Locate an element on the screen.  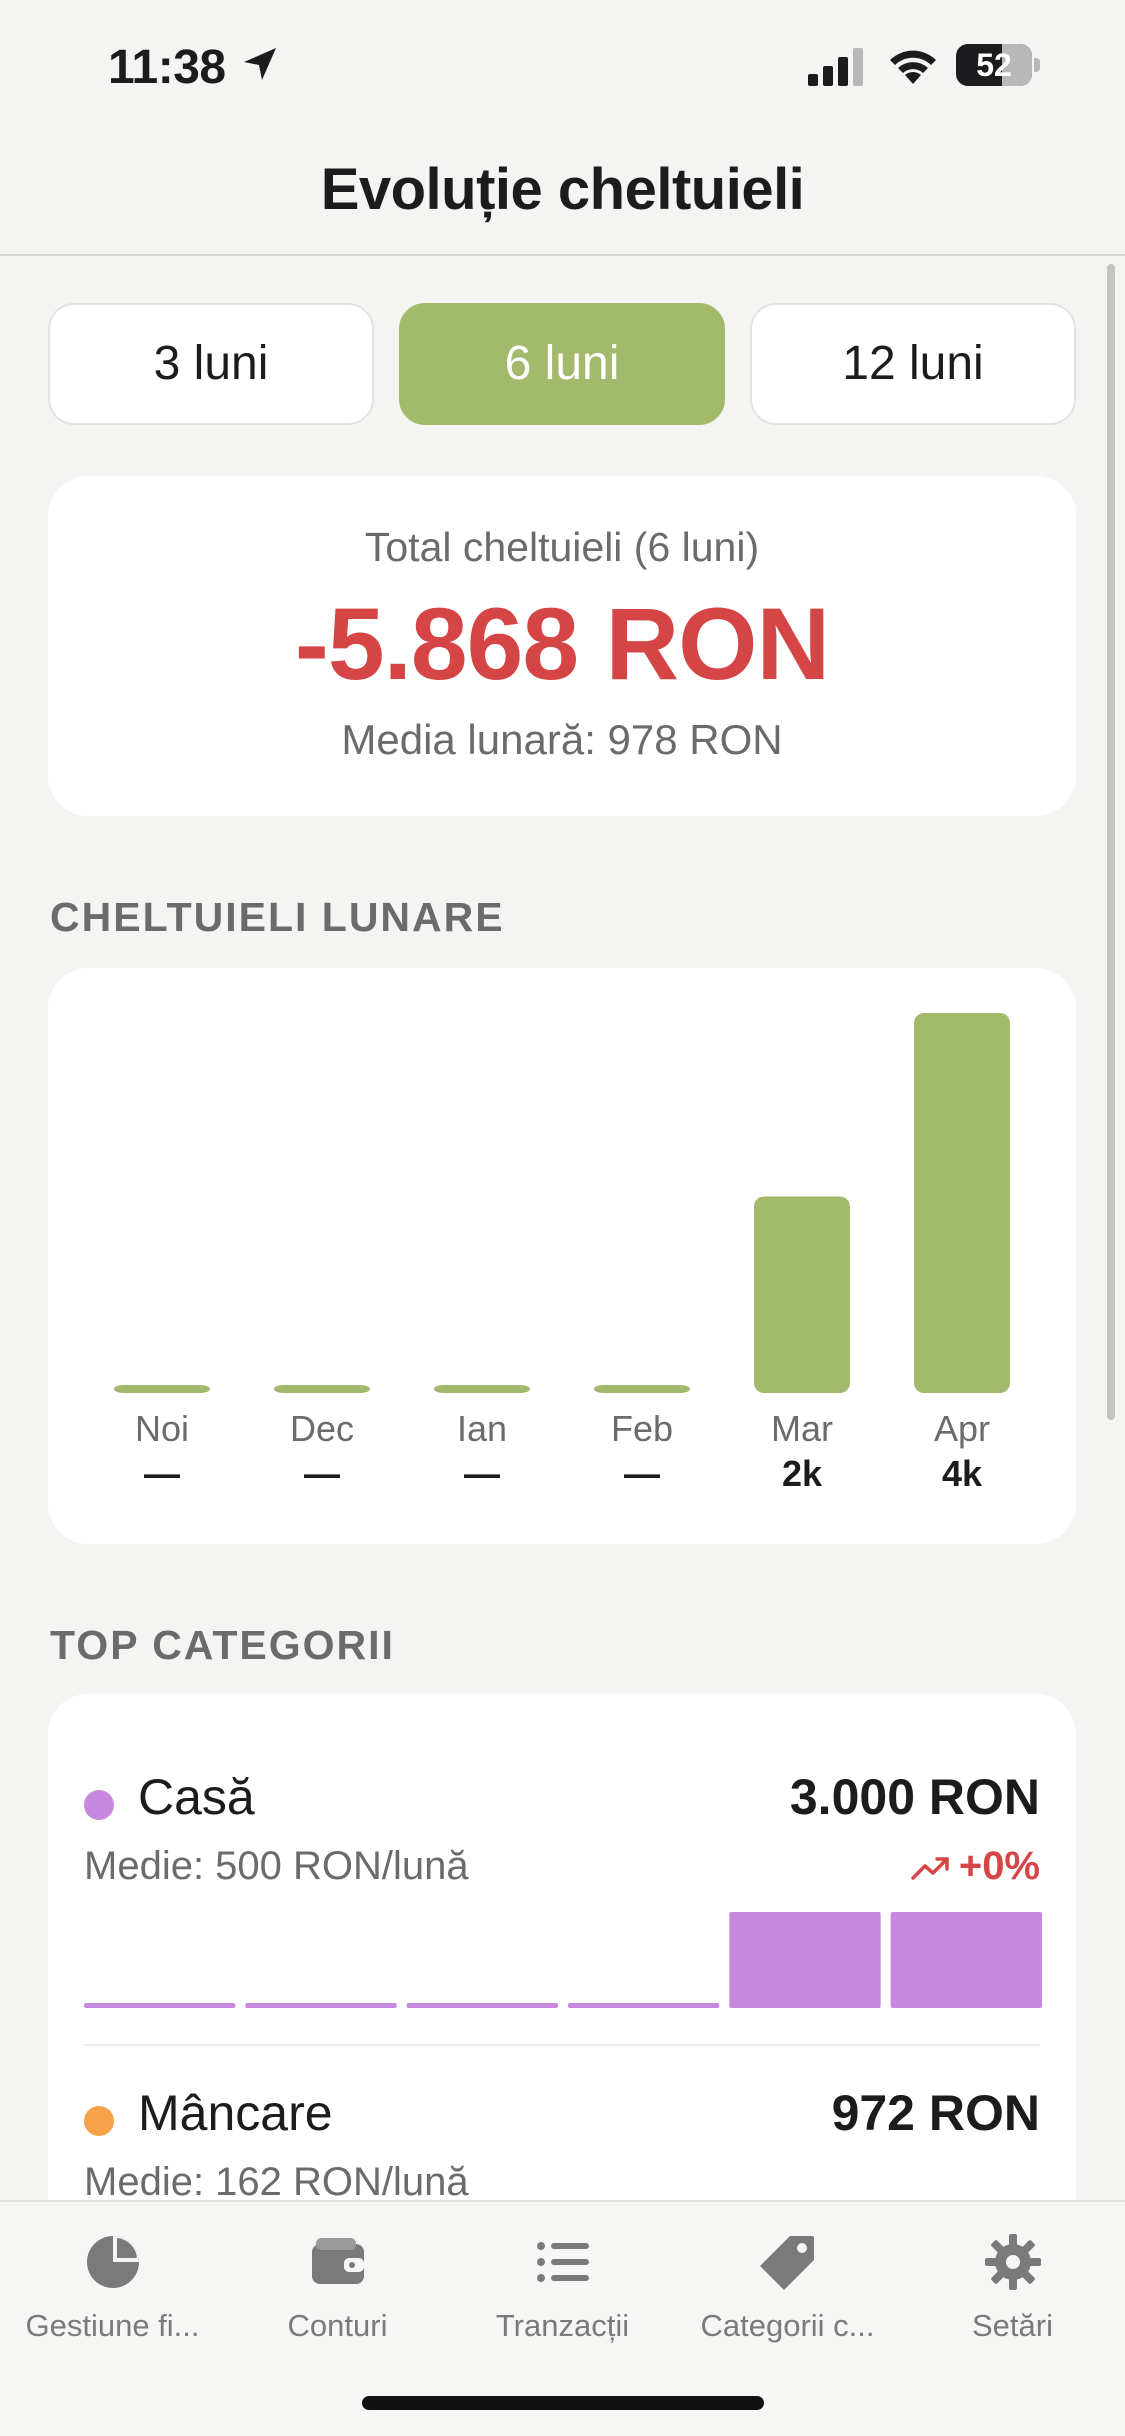
monthly-section-title: CHELTUIELI LUNARE is located at coordinates (277, 917).